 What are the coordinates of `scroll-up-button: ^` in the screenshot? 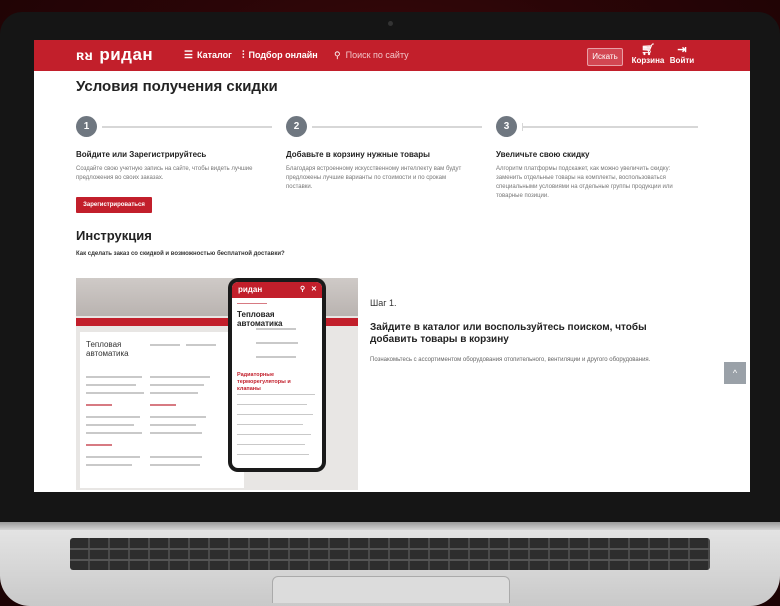 It's located at (735, 373).